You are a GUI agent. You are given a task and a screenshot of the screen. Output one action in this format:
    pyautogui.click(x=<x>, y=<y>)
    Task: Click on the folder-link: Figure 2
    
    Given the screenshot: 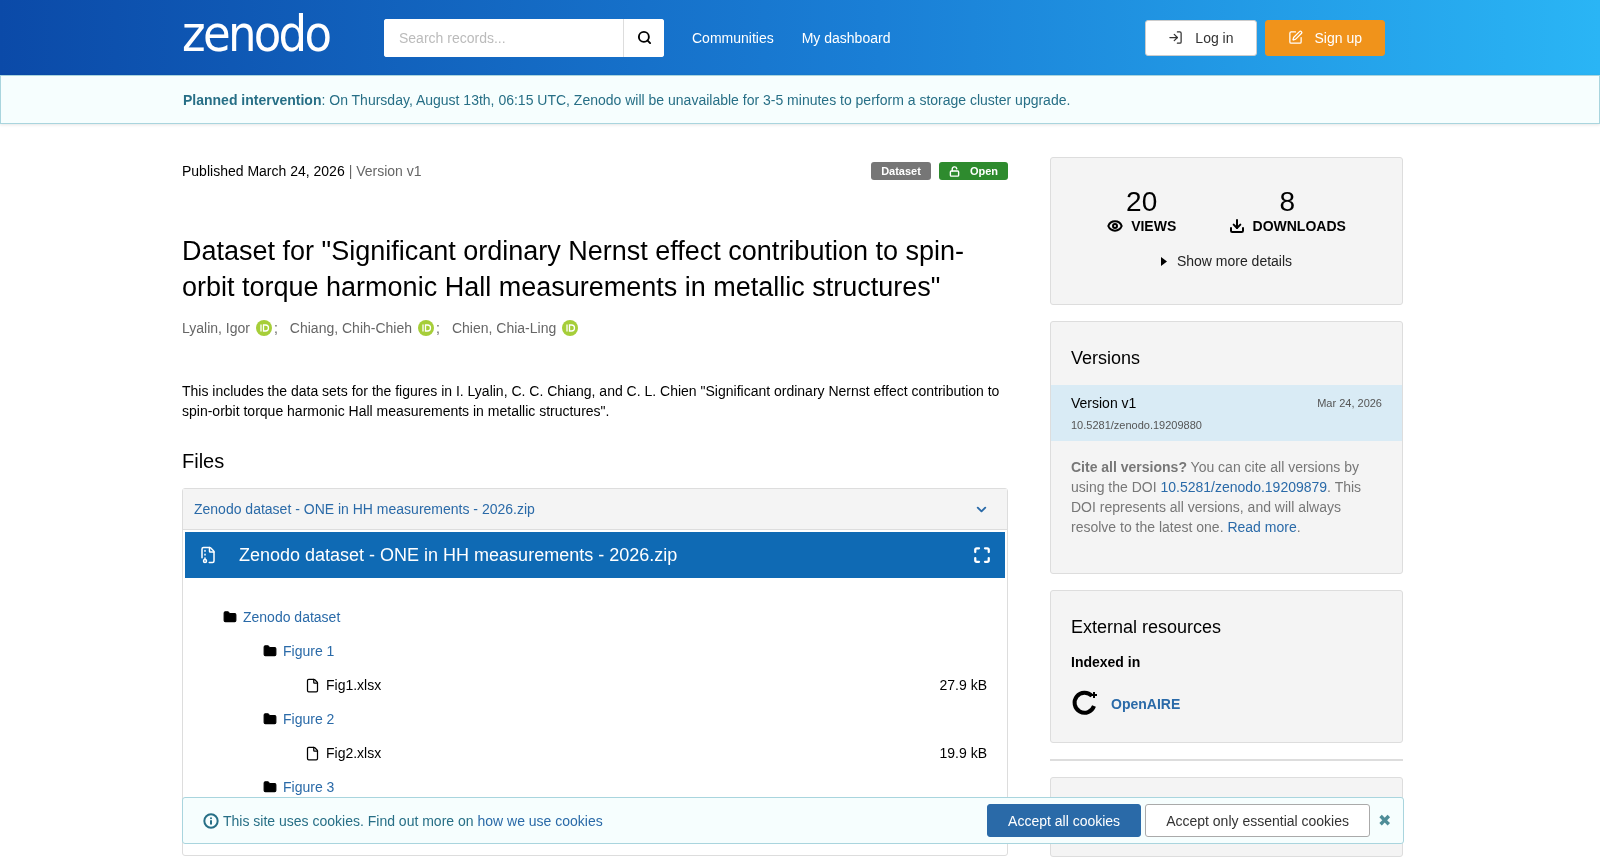 What is the action you would take?
    pyautogui.click(x=309, y=719)
    